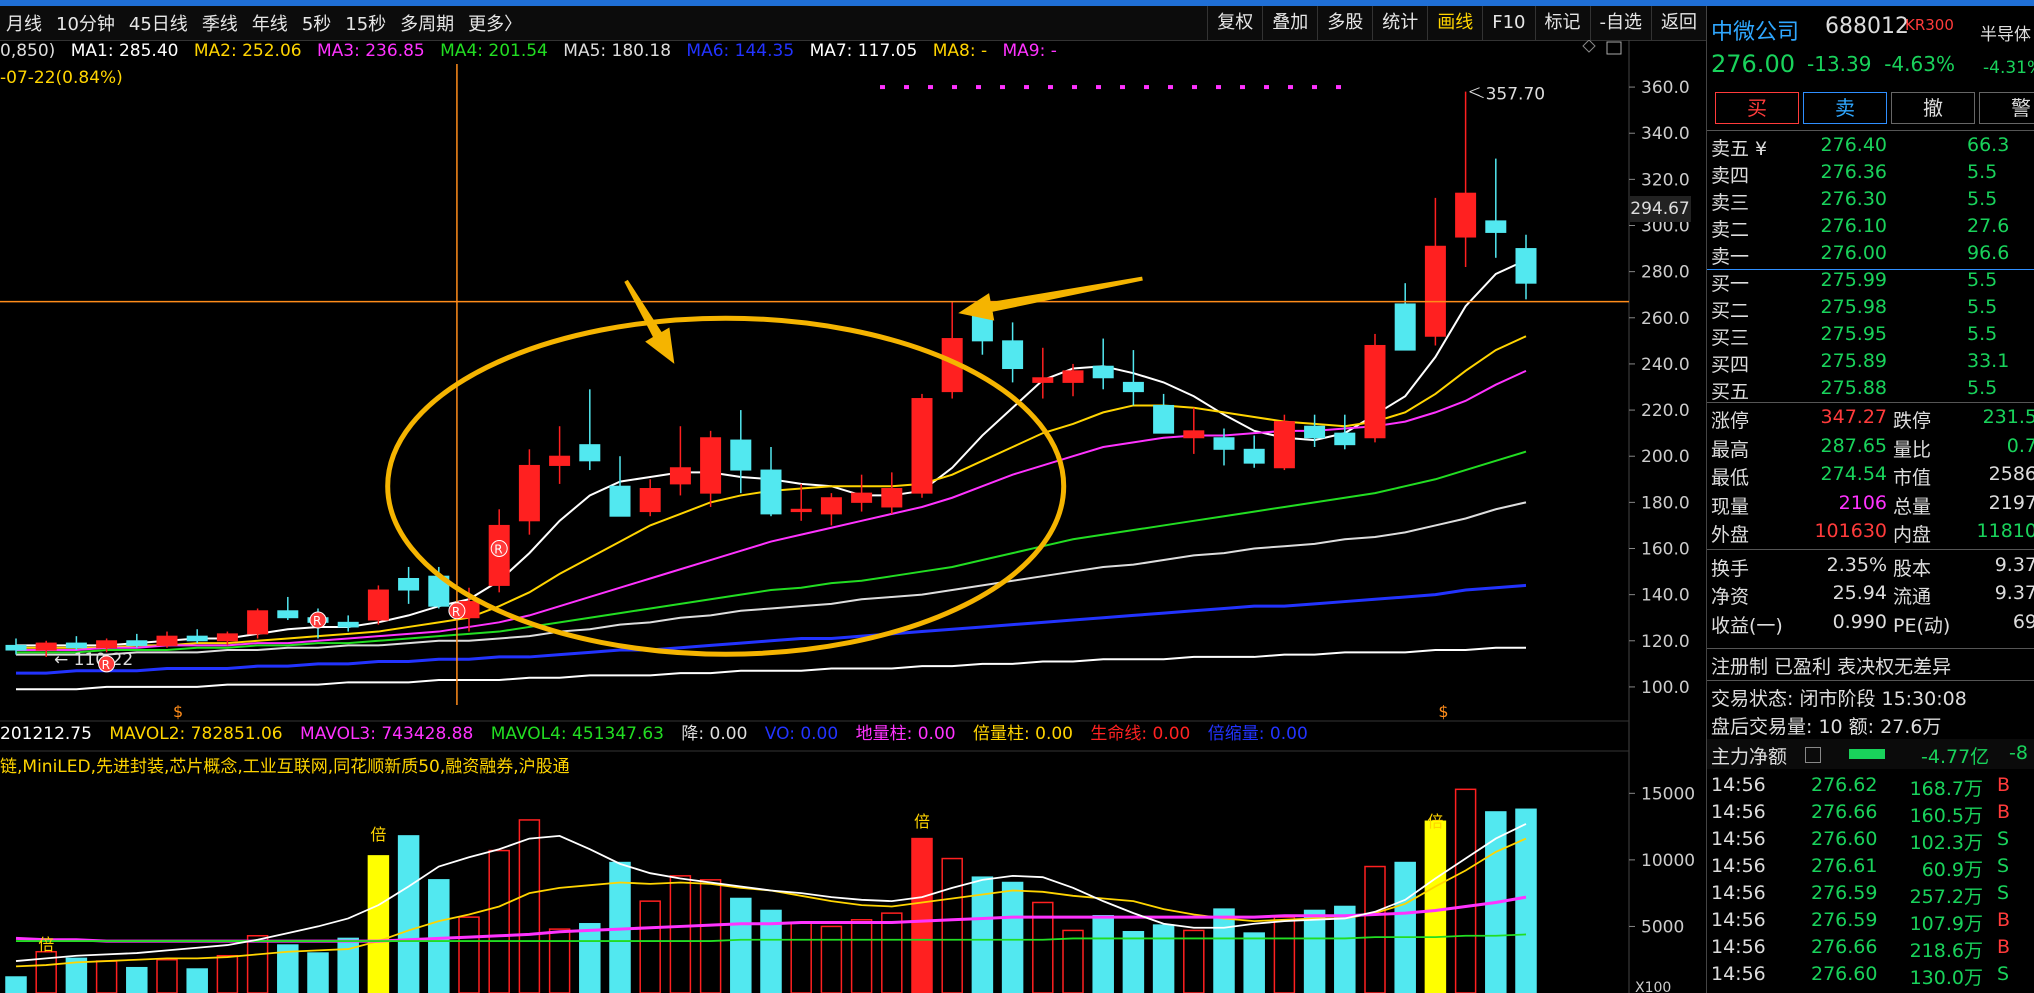 The image size is (2034, 993). I want to click on ask-label: 卖四, so click(1730, 176).